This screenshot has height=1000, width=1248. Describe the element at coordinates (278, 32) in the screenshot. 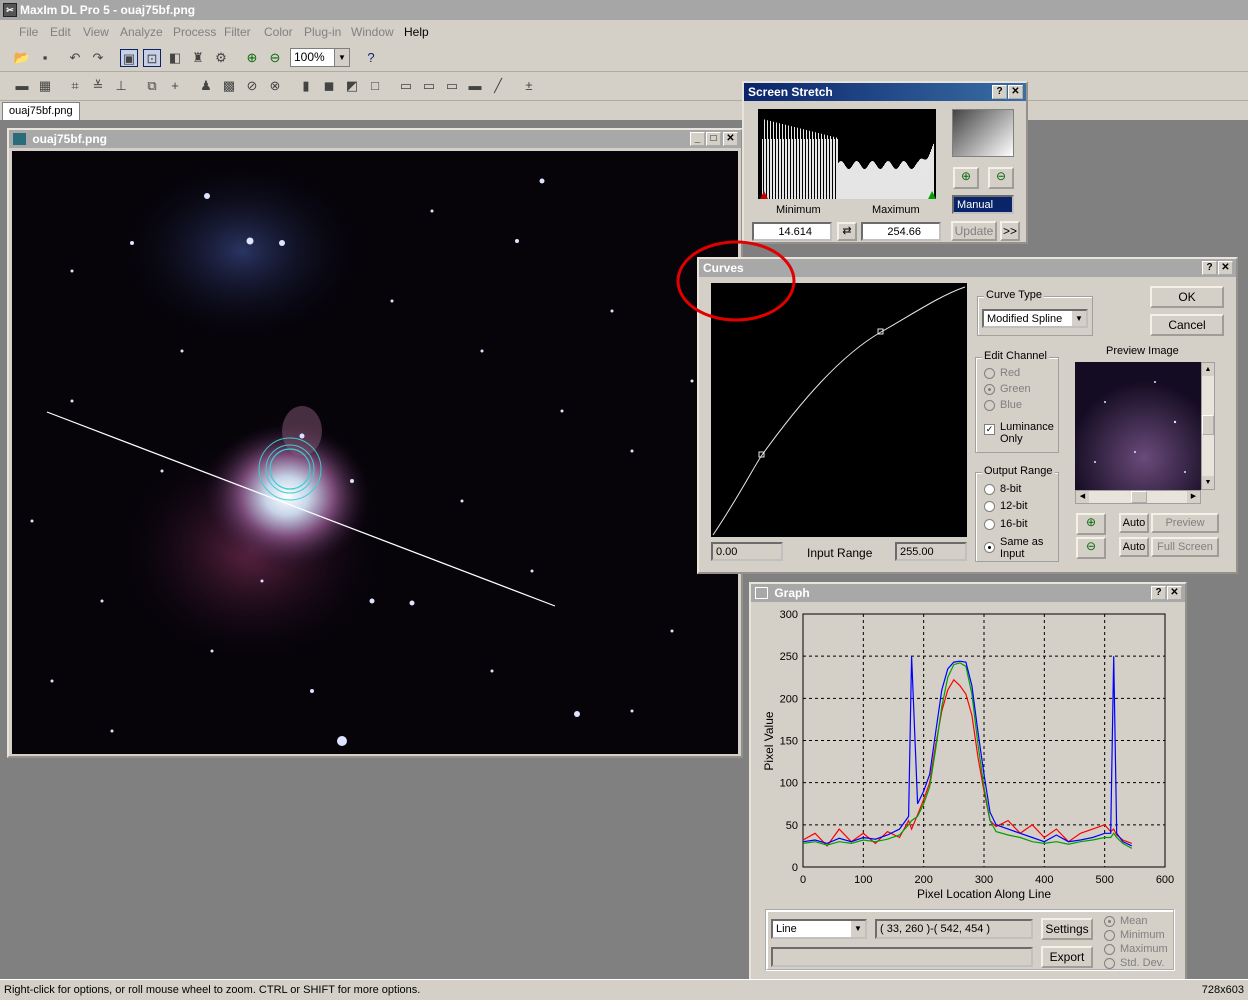

I see `menu-color: Color` at that location.